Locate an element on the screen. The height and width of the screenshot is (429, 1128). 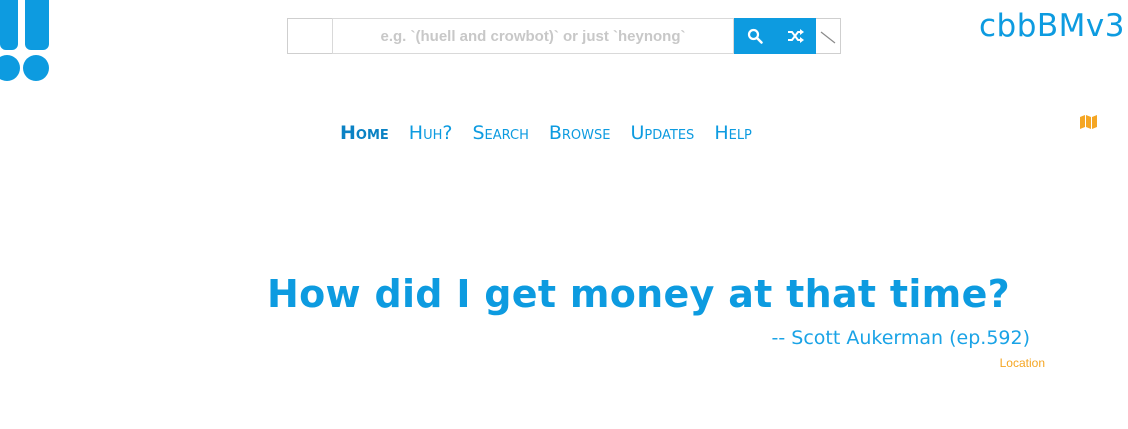
site-logo is located at coordinates (30, 45).